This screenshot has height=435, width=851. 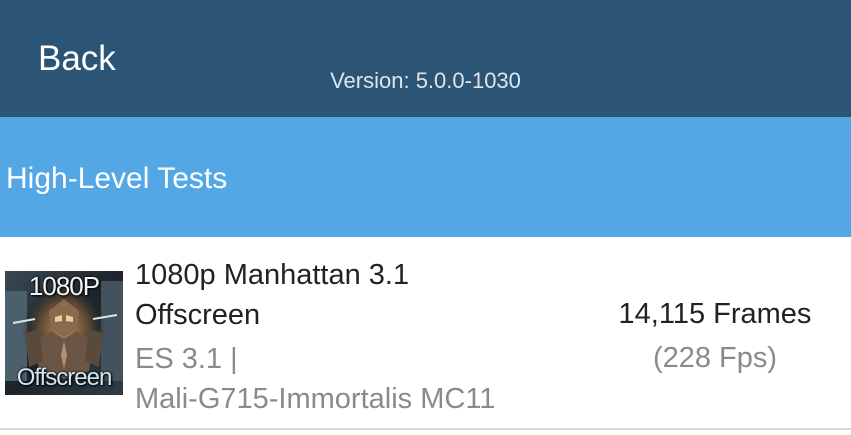 I want to click on manhattan-thumbnail-icon: 1080P Offscreen, so click(x=64, y=333).